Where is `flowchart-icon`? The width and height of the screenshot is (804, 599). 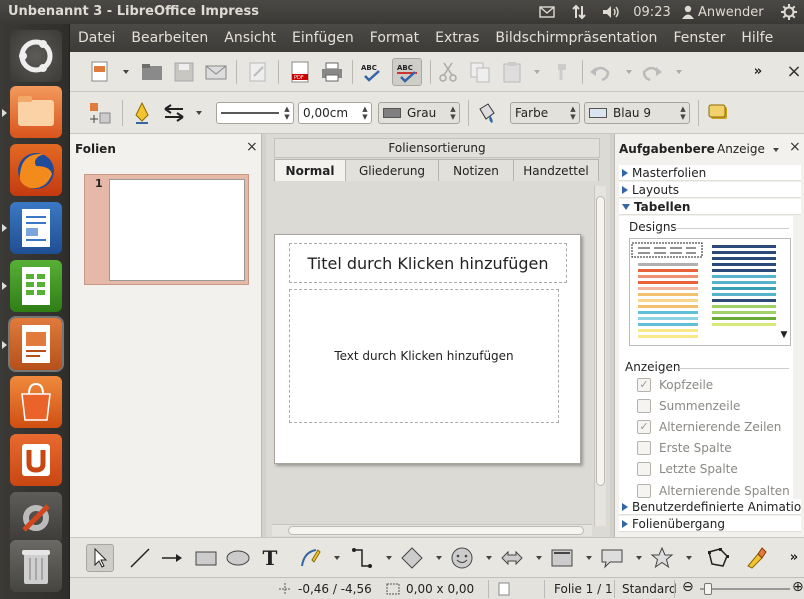
flowchart-icon is located at coordinates (562, 558).